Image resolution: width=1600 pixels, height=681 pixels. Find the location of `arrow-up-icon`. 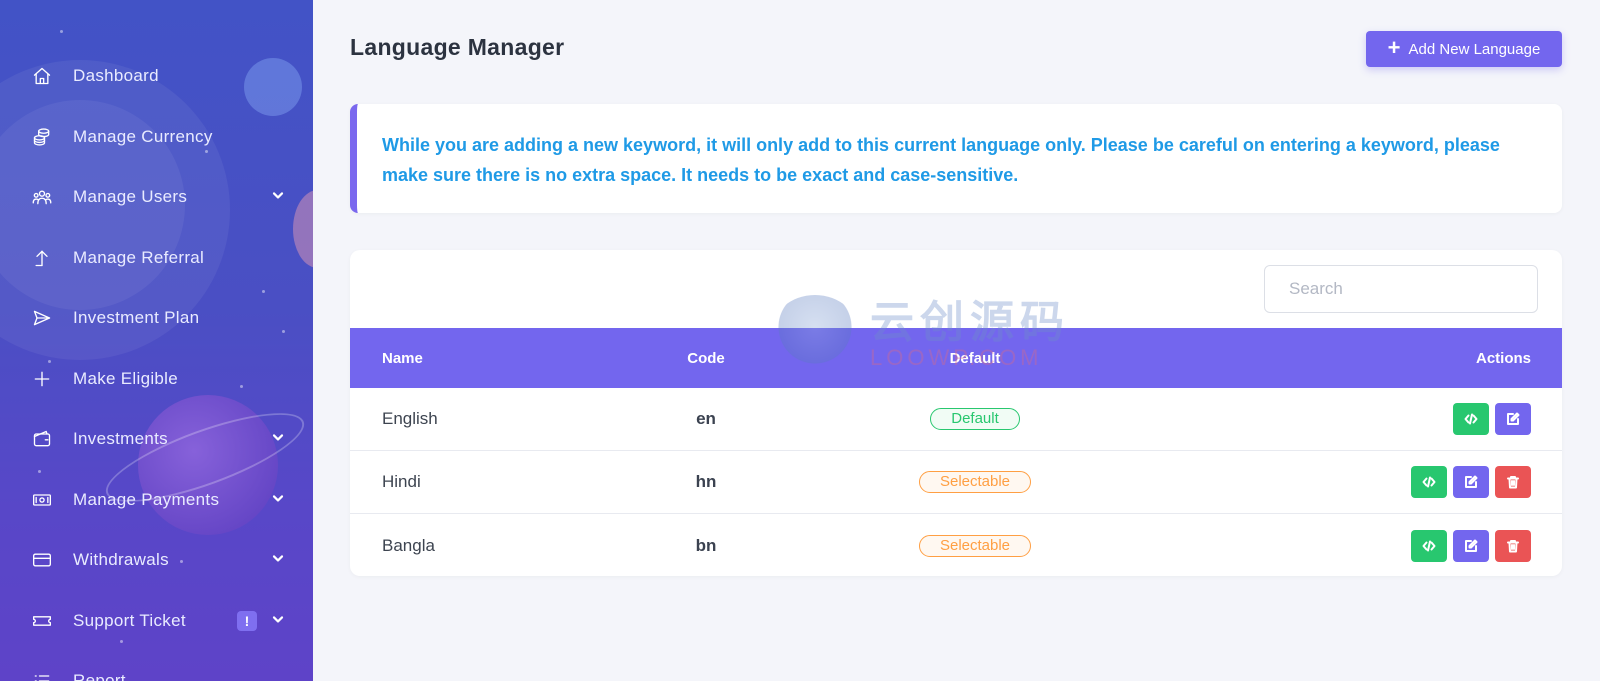

arrow-up-icon is located at coordinates (42, 258).